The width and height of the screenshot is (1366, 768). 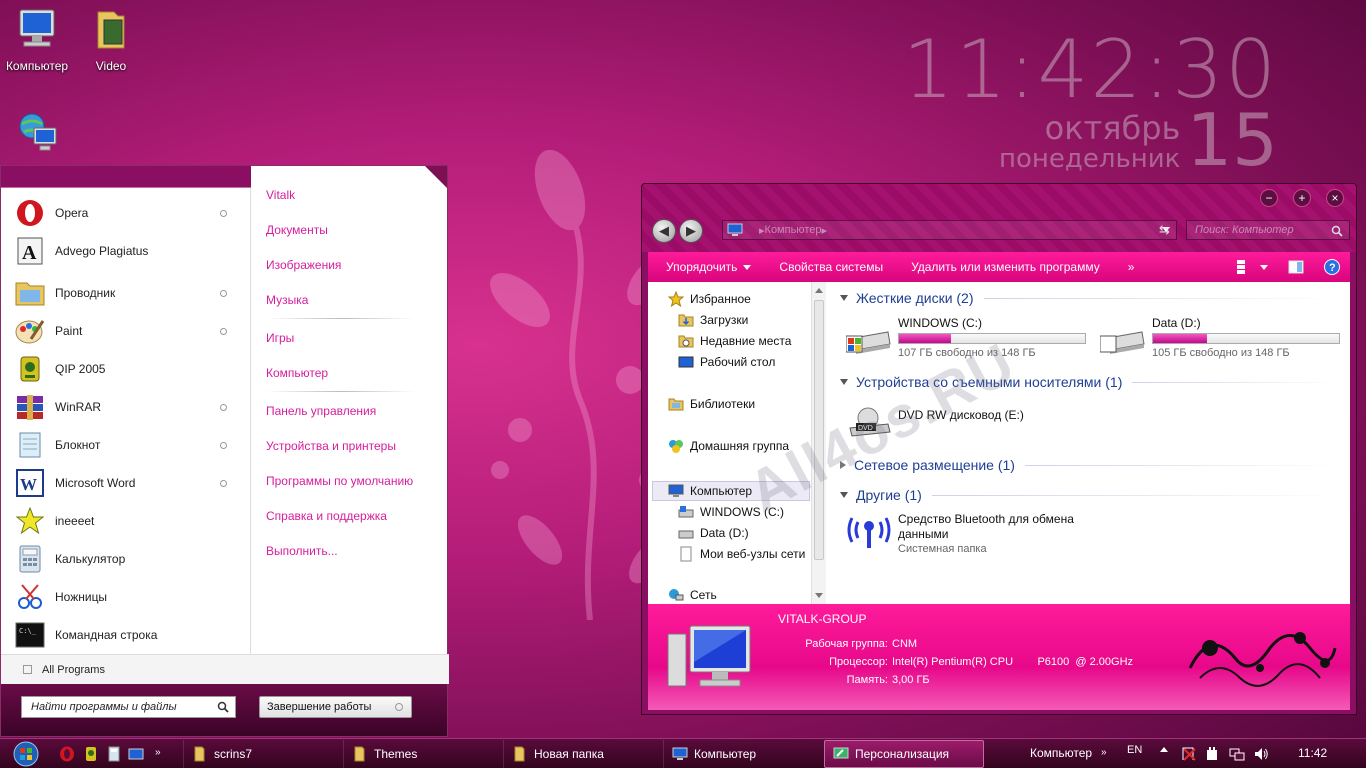 I want to click on nav-downloads: Загрузки, so click(x=713, y=320).